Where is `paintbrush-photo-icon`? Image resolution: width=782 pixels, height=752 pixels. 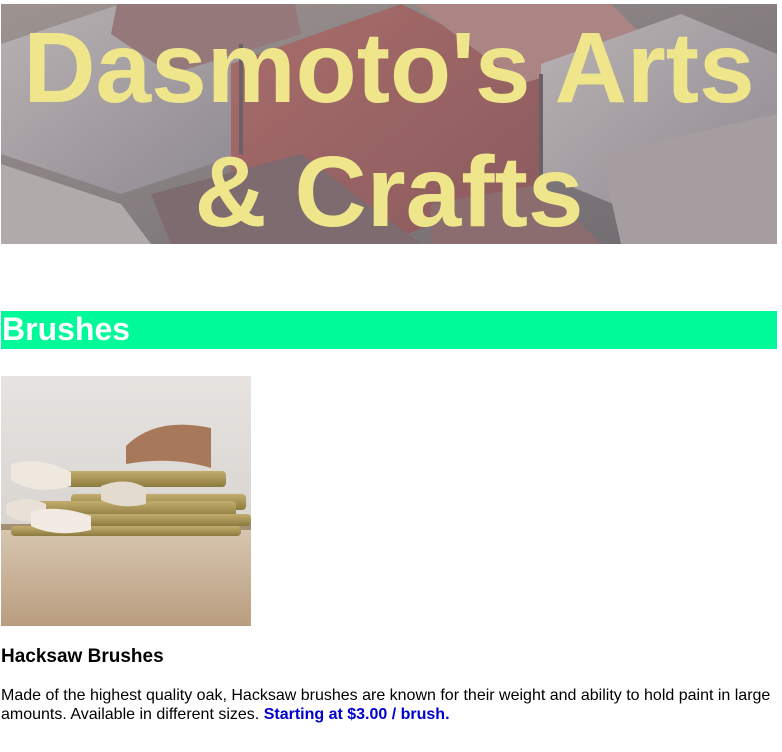 paintbrush-photo-icon is located at coordinates (126, 501).